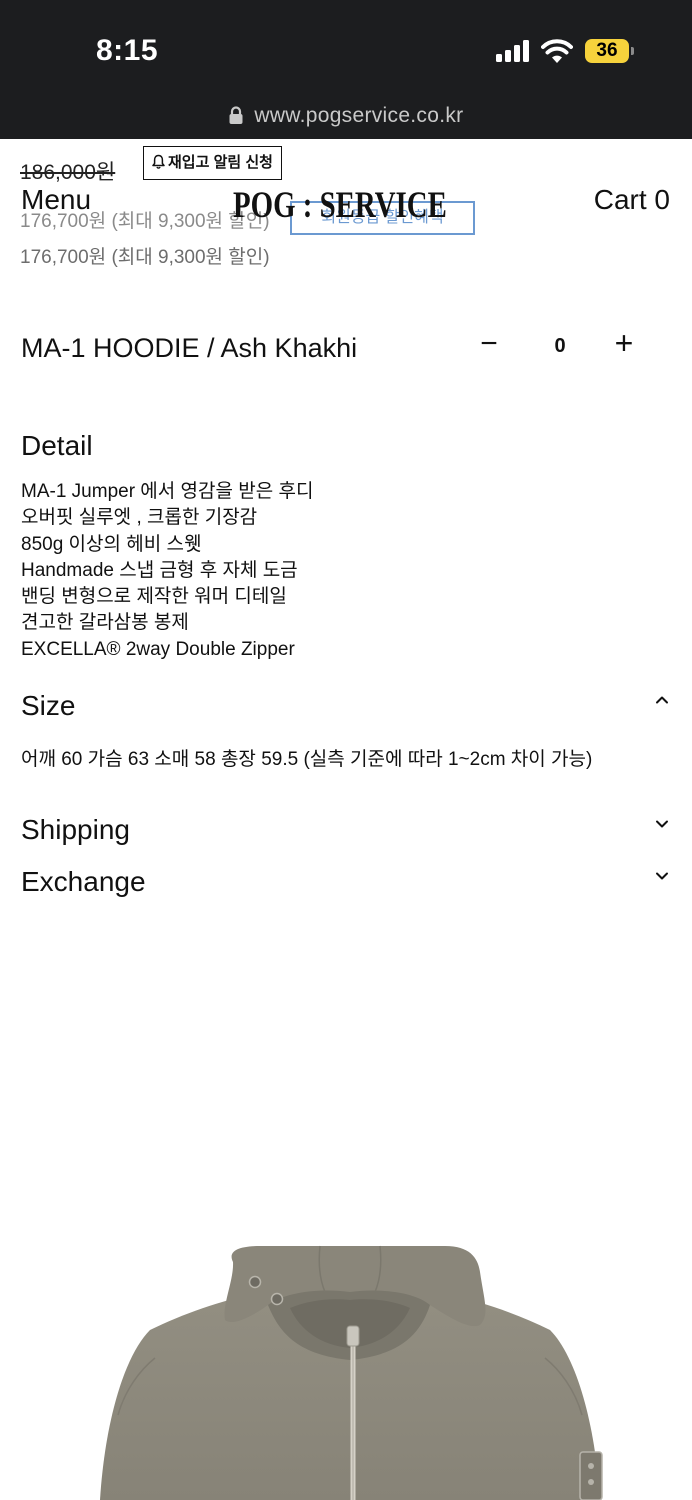 The image size is (692, 1500). I want to click on detail-line: EXCELLA® 2way Double Zipper, so click(158, 649).